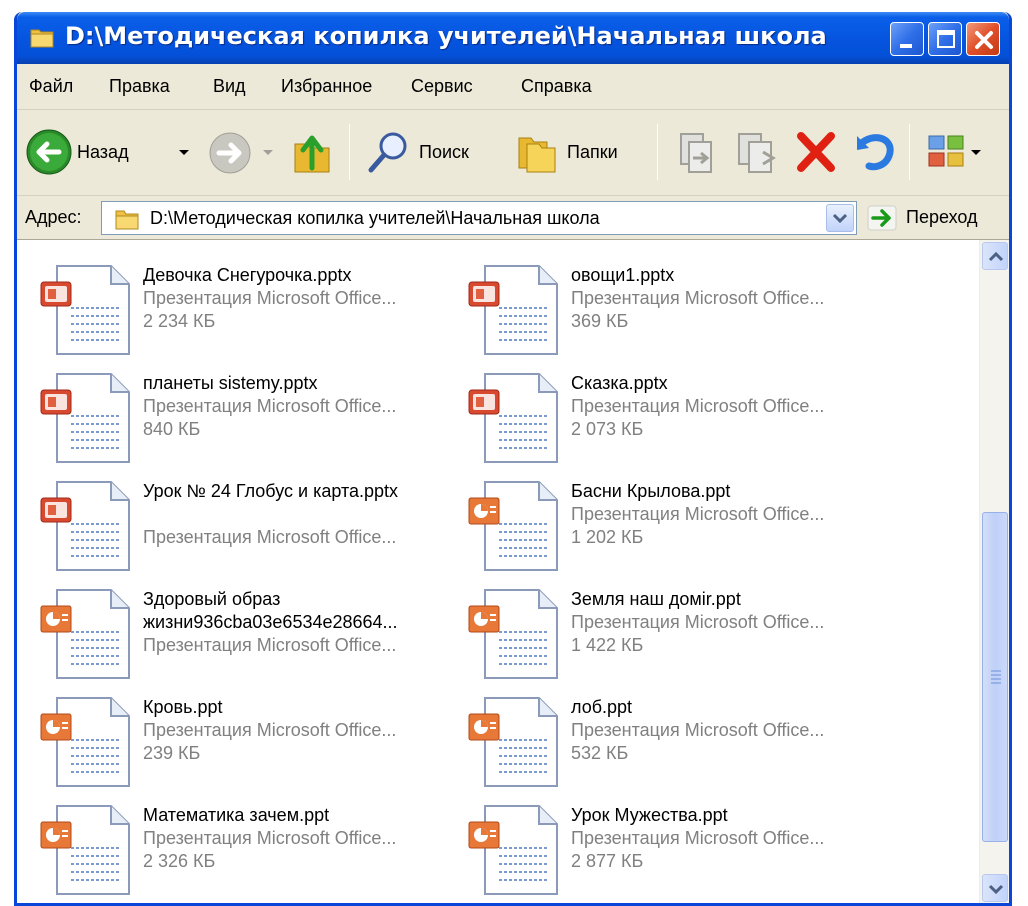  I want to click on chevron-down-icon, so click(840, 218).